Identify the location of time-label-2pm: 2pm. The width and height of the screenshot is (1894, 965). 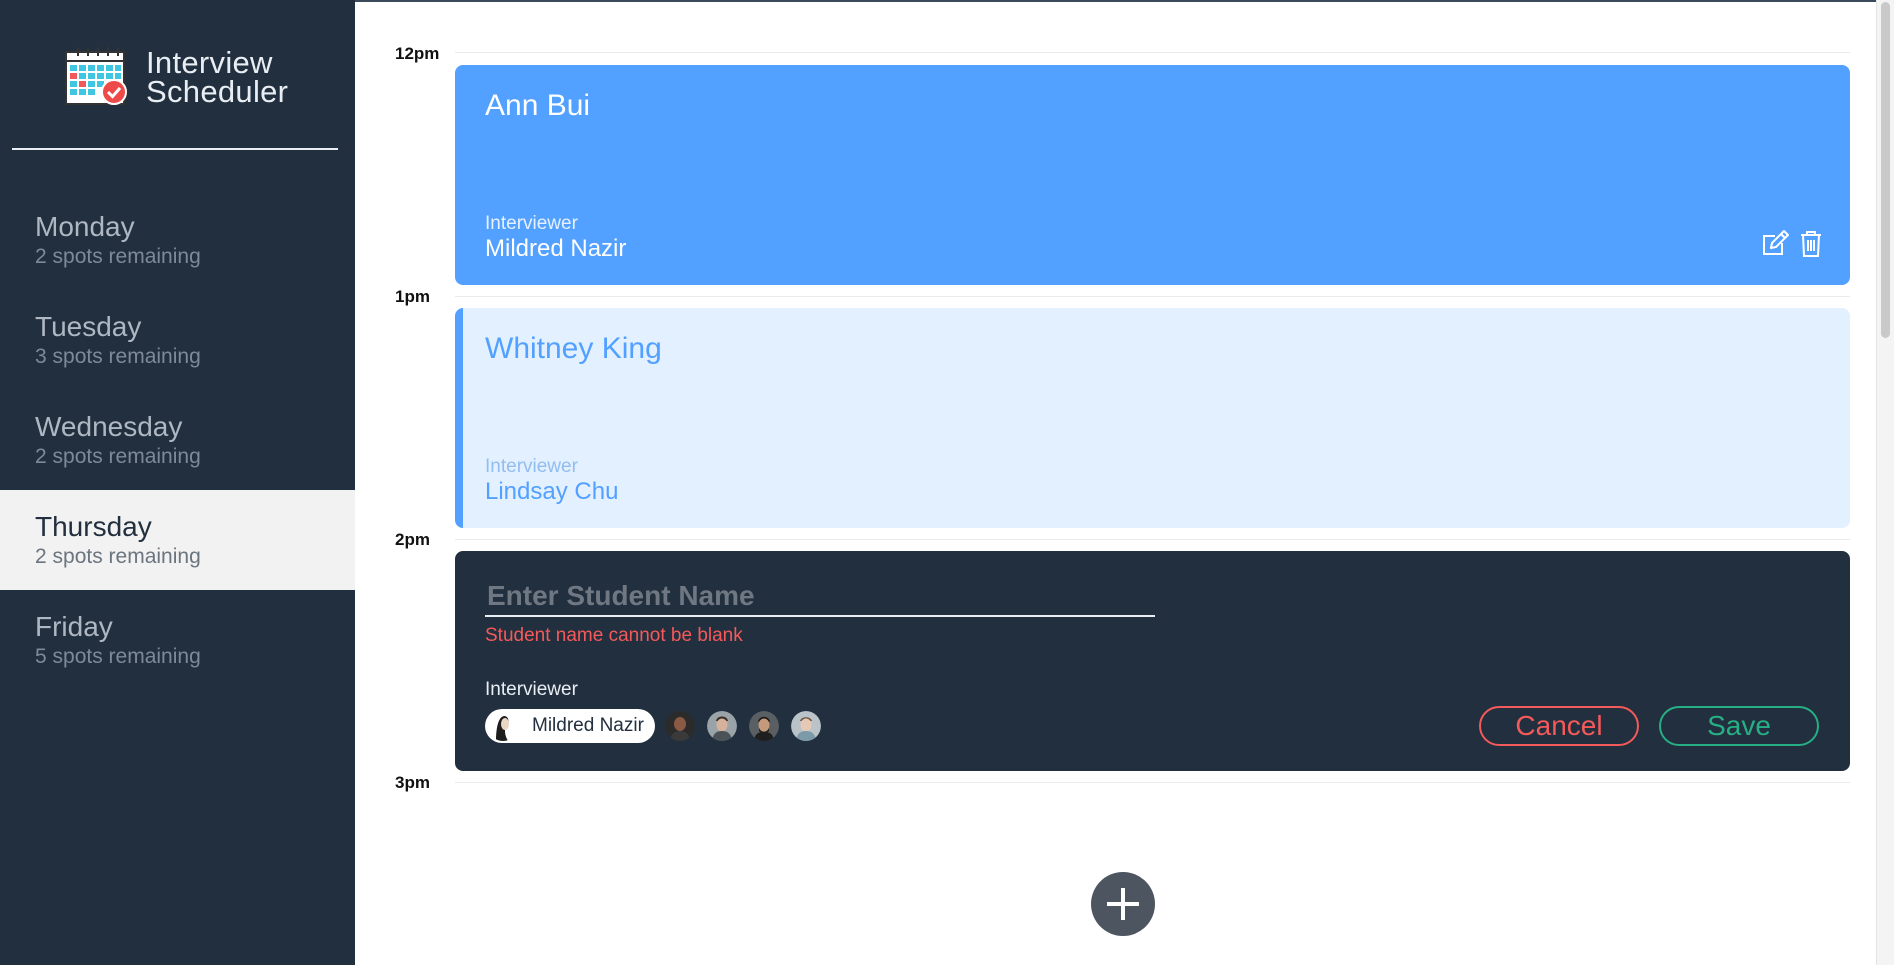
(412, 539).